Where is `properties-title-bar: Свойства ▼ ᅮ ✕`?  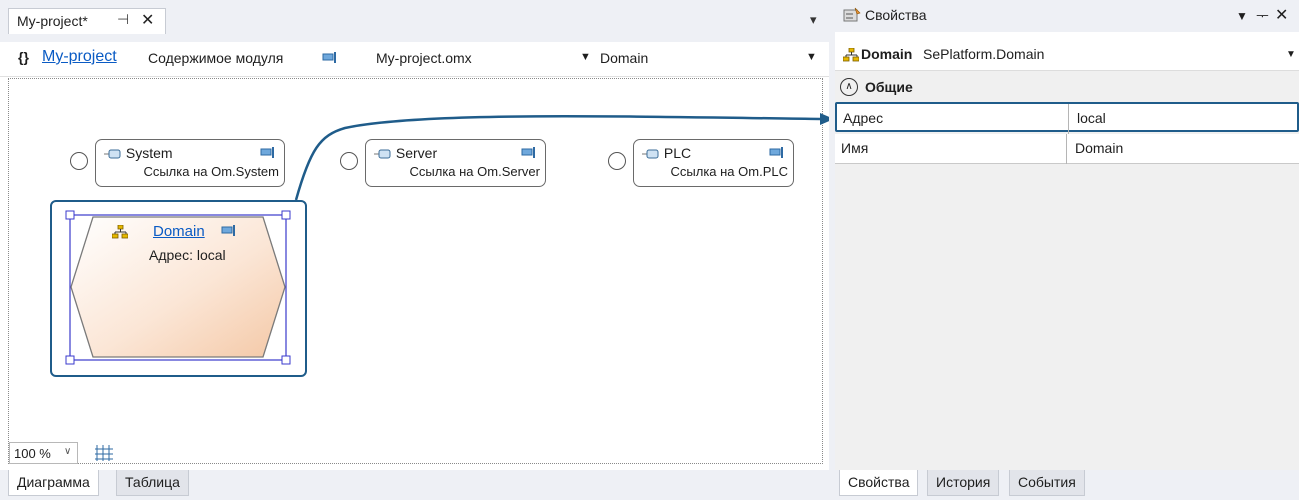
properties-title-bar: Свойства ▼ ᅮ ✕ is located at coordinates (1067, 16).